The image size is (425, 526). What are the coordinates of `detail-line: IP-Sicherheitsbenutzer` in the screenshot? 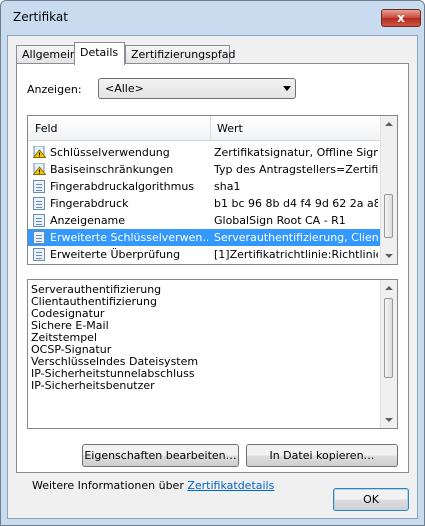 It's located at (93, 385).